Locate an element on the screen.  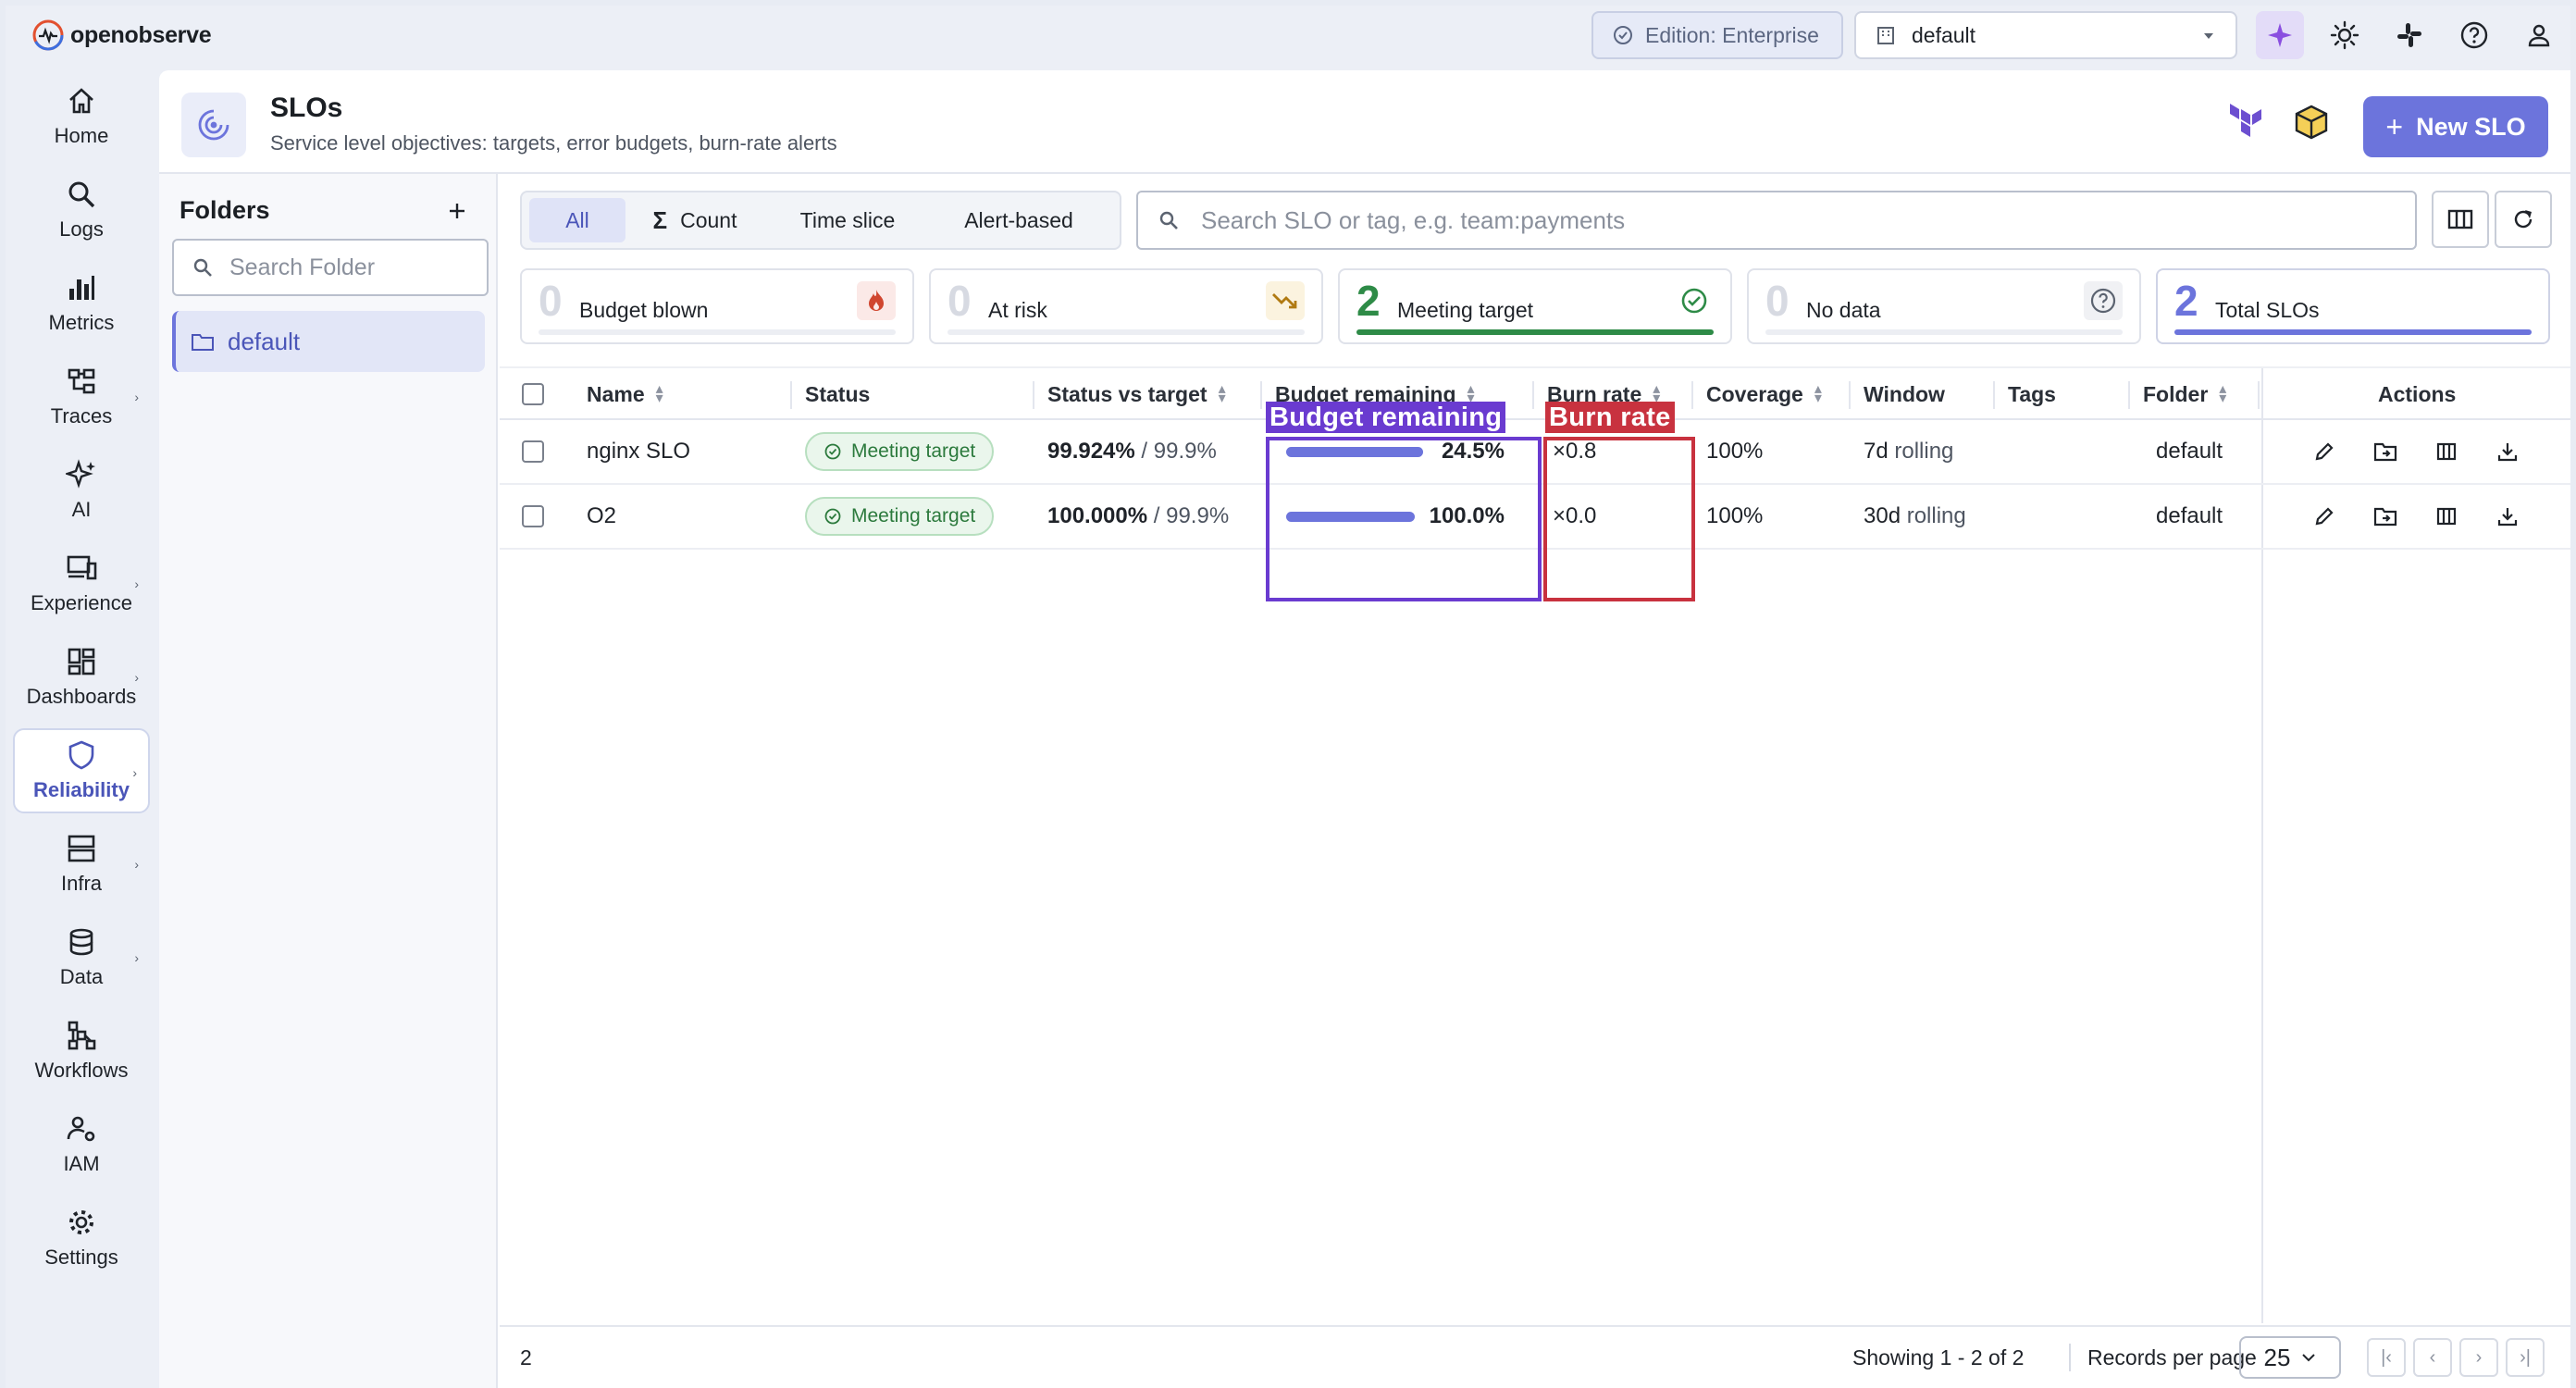
tab-time-slice: Time slice is located at coordinates (847, 220).